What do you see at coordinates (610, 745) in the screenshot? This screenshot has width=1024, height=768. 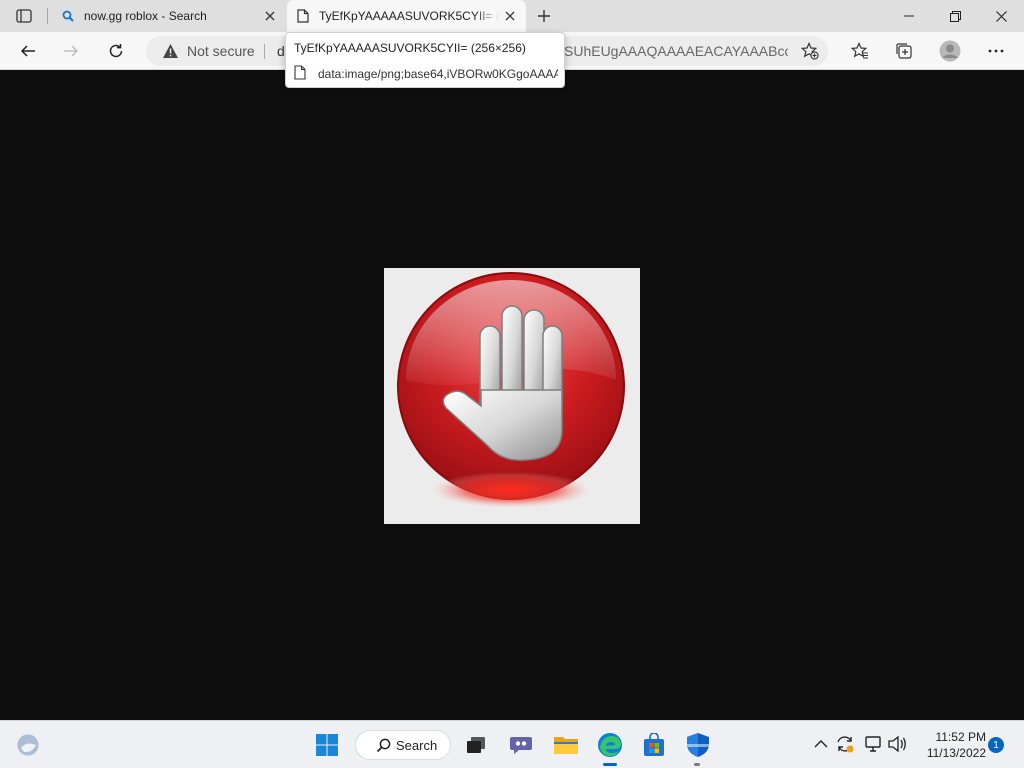 I see `edge-icon` at bounding box center [610, 745].